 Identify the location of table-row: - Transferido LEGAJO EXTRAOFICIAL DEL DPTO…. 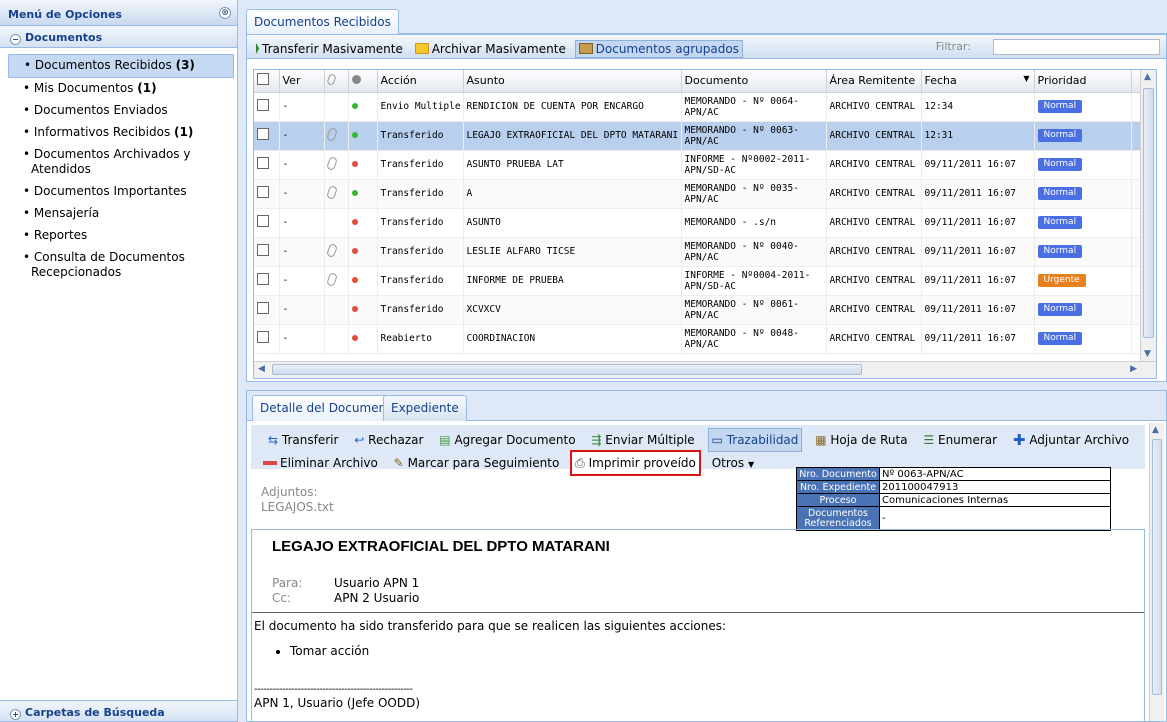
(698, 136).